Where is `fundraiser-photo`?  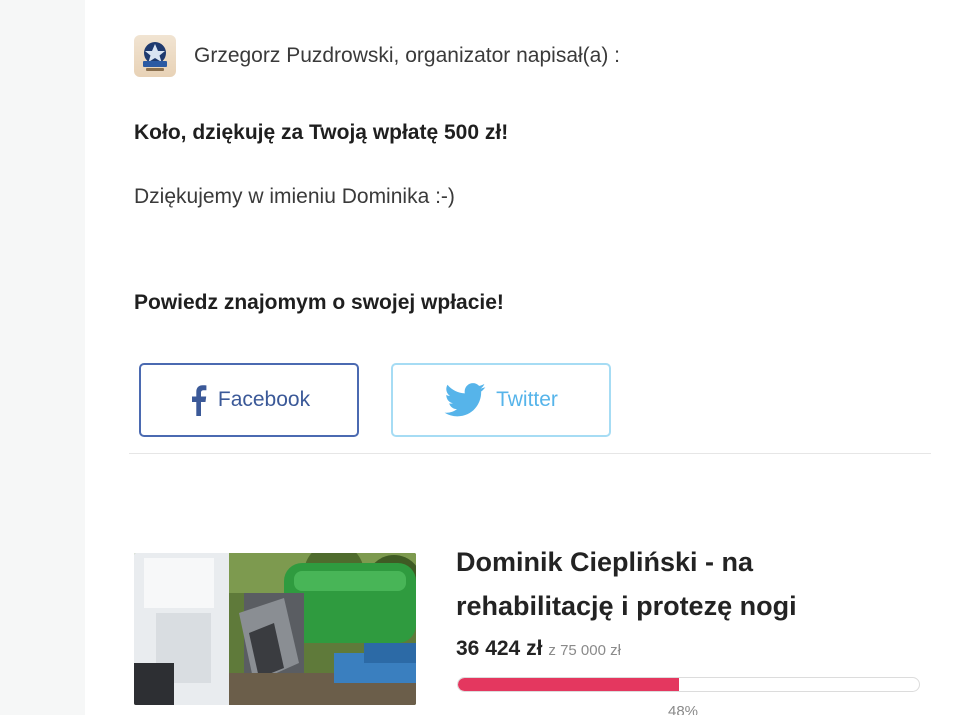
fundraiser-photo is located at coordinates (275, 629).